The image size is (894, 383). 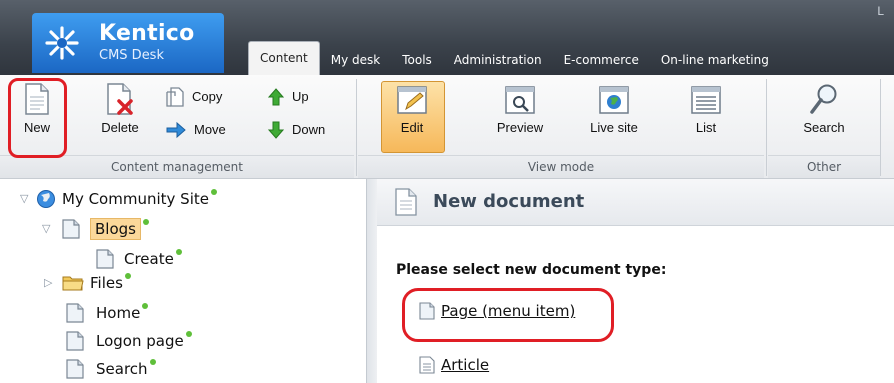 I want to click on tree-label: Create, so click(x=149, y=259).